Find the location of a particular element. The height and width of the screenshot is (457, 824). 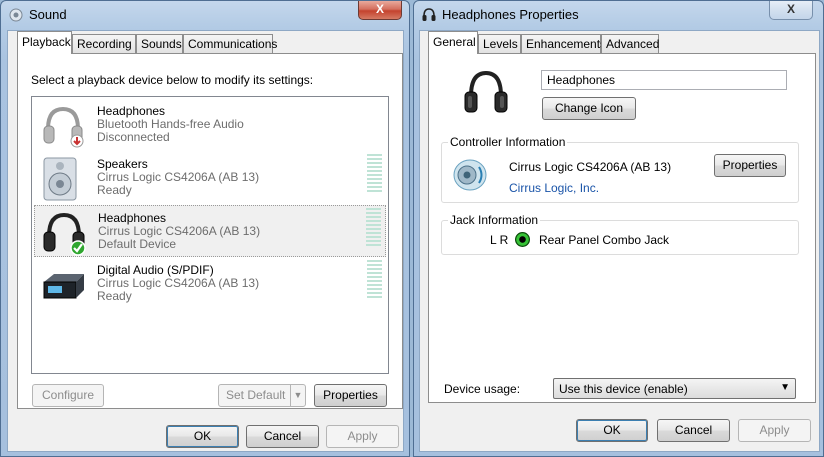

change-icon-button: Change Icon is located at coordinates (589, 108).